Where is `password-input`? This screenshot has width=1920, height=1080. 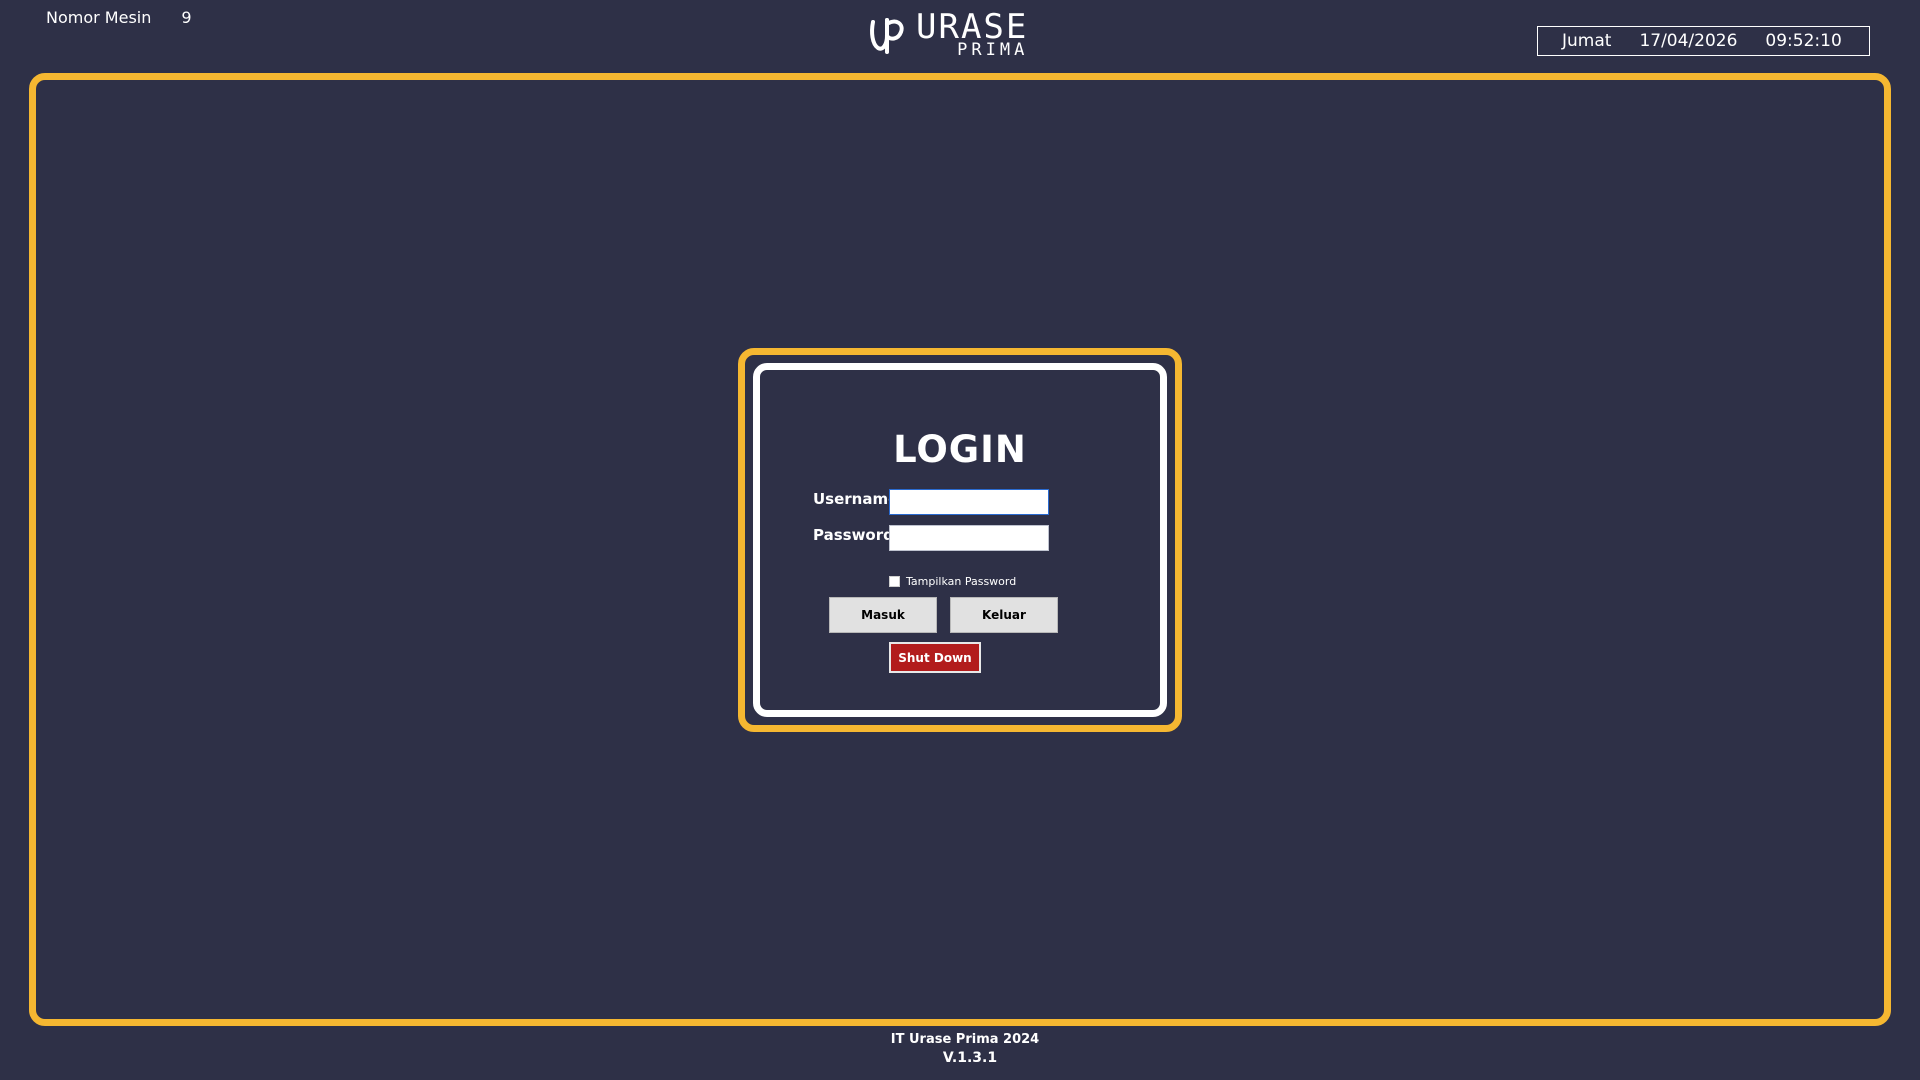
password-input is located at coordinates (969, 538).